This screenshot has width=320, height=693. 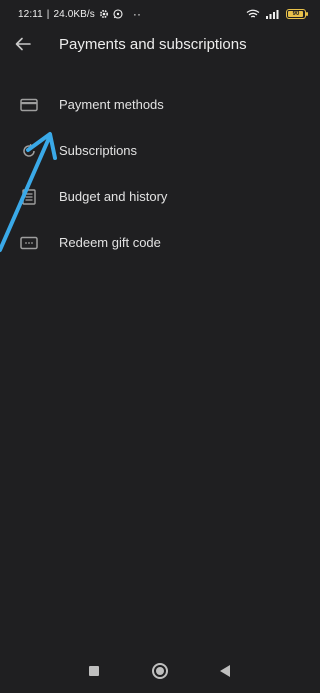 I want to click on home-icon, so click(x=160, y=671).